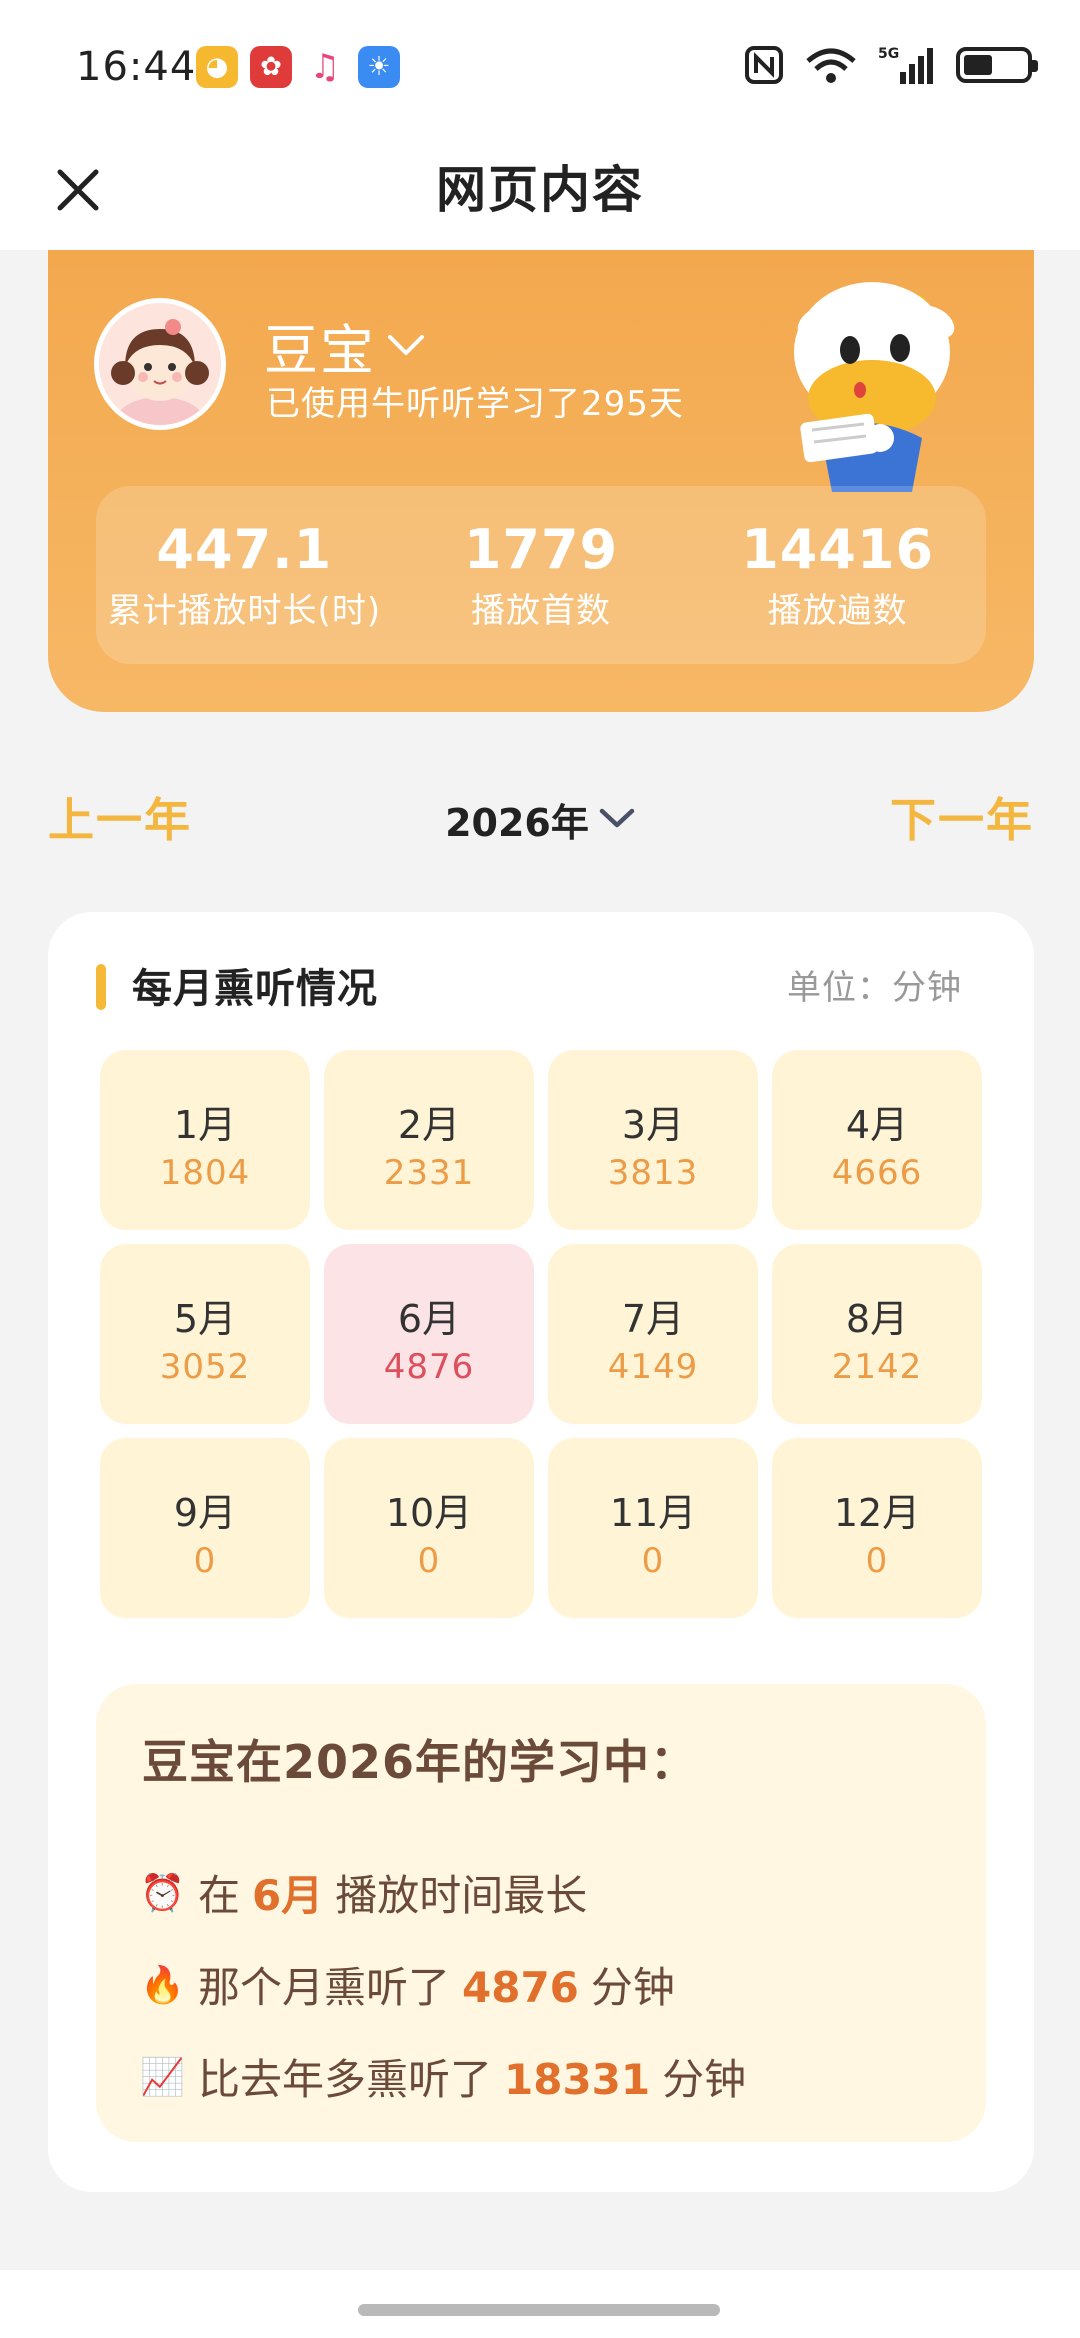 The height and width of the screenshot is (2338, 1080). What do you see at coordinates (429, 1124) in the screenshot?
I see `month-name: 2月` at bounding box center [429, 1124].